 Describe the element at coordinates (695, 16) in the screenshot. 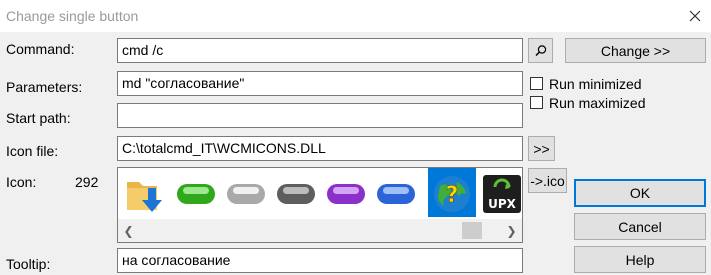

I see `close-icon` at that location.